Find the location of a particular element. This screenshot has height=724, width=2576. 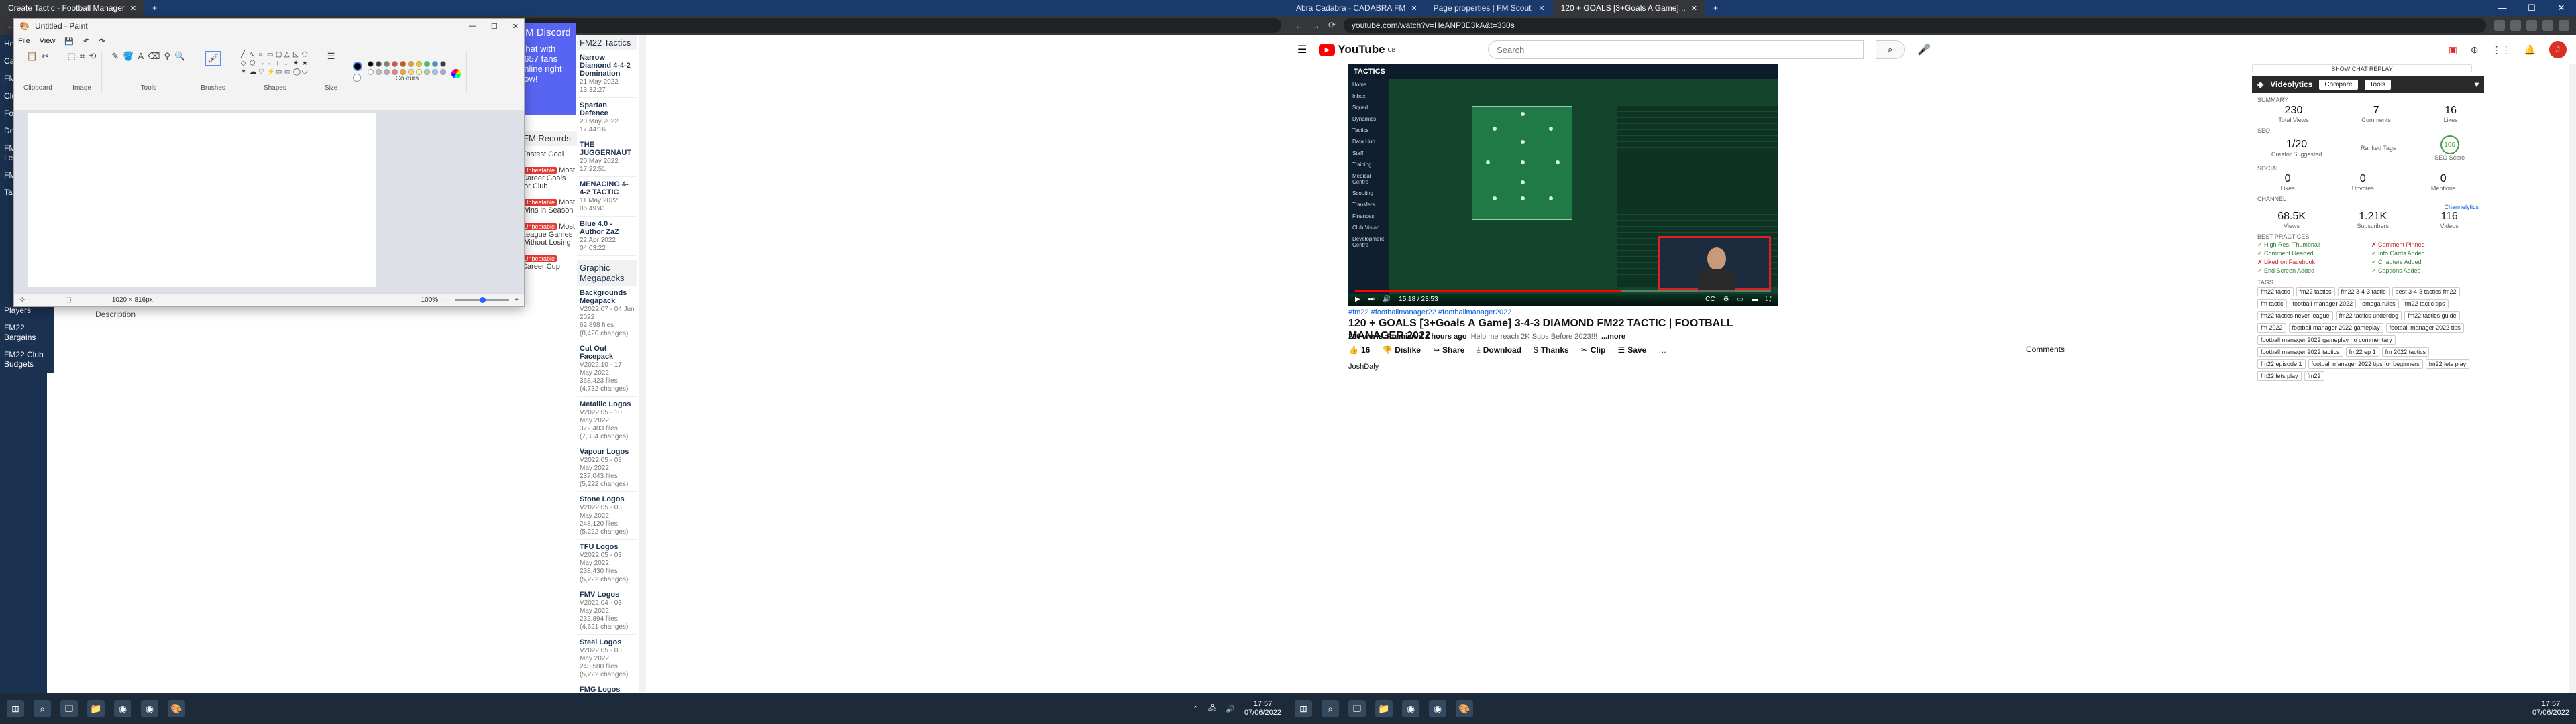

tag-chip: fm22 tactic tips is located at coordinates (2425, 303).